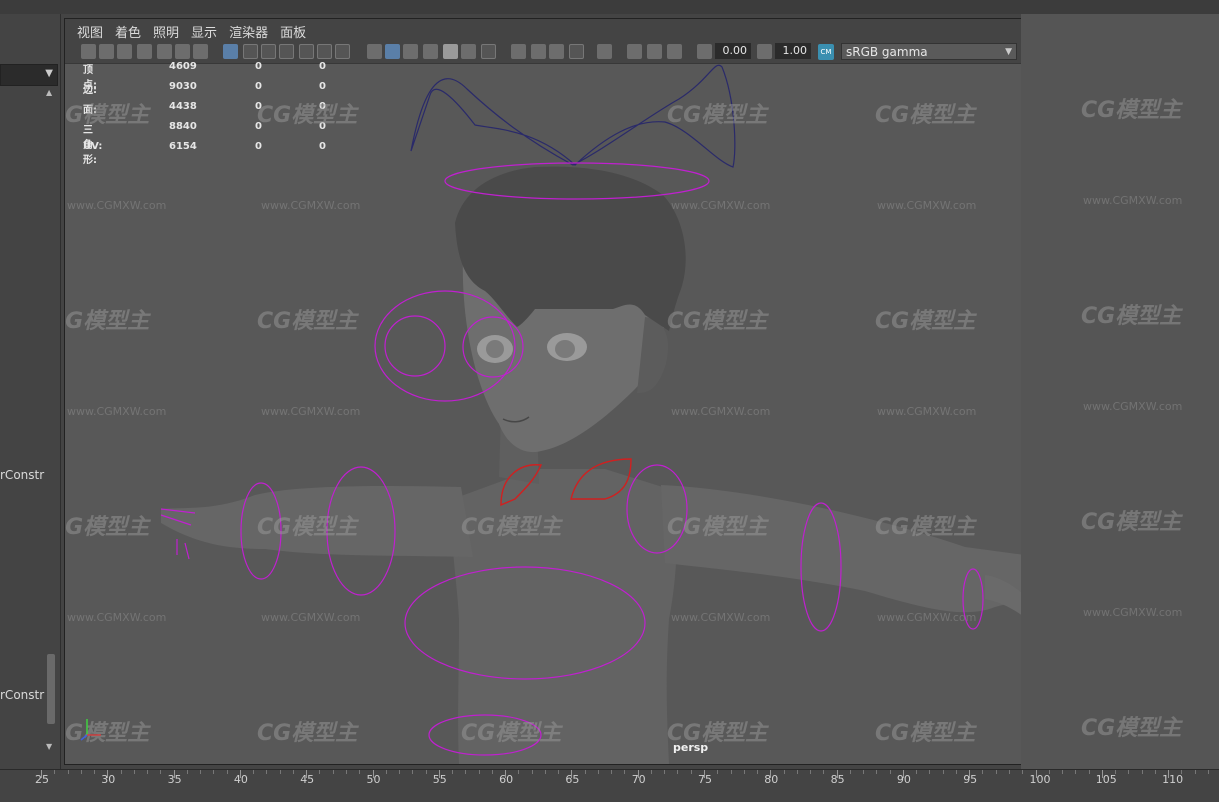 This screenshot has height=802, width=1219. Describe the element at coordinates (240, 779) in the screenshot. I see `timeline-frame-label: 40` at that location.